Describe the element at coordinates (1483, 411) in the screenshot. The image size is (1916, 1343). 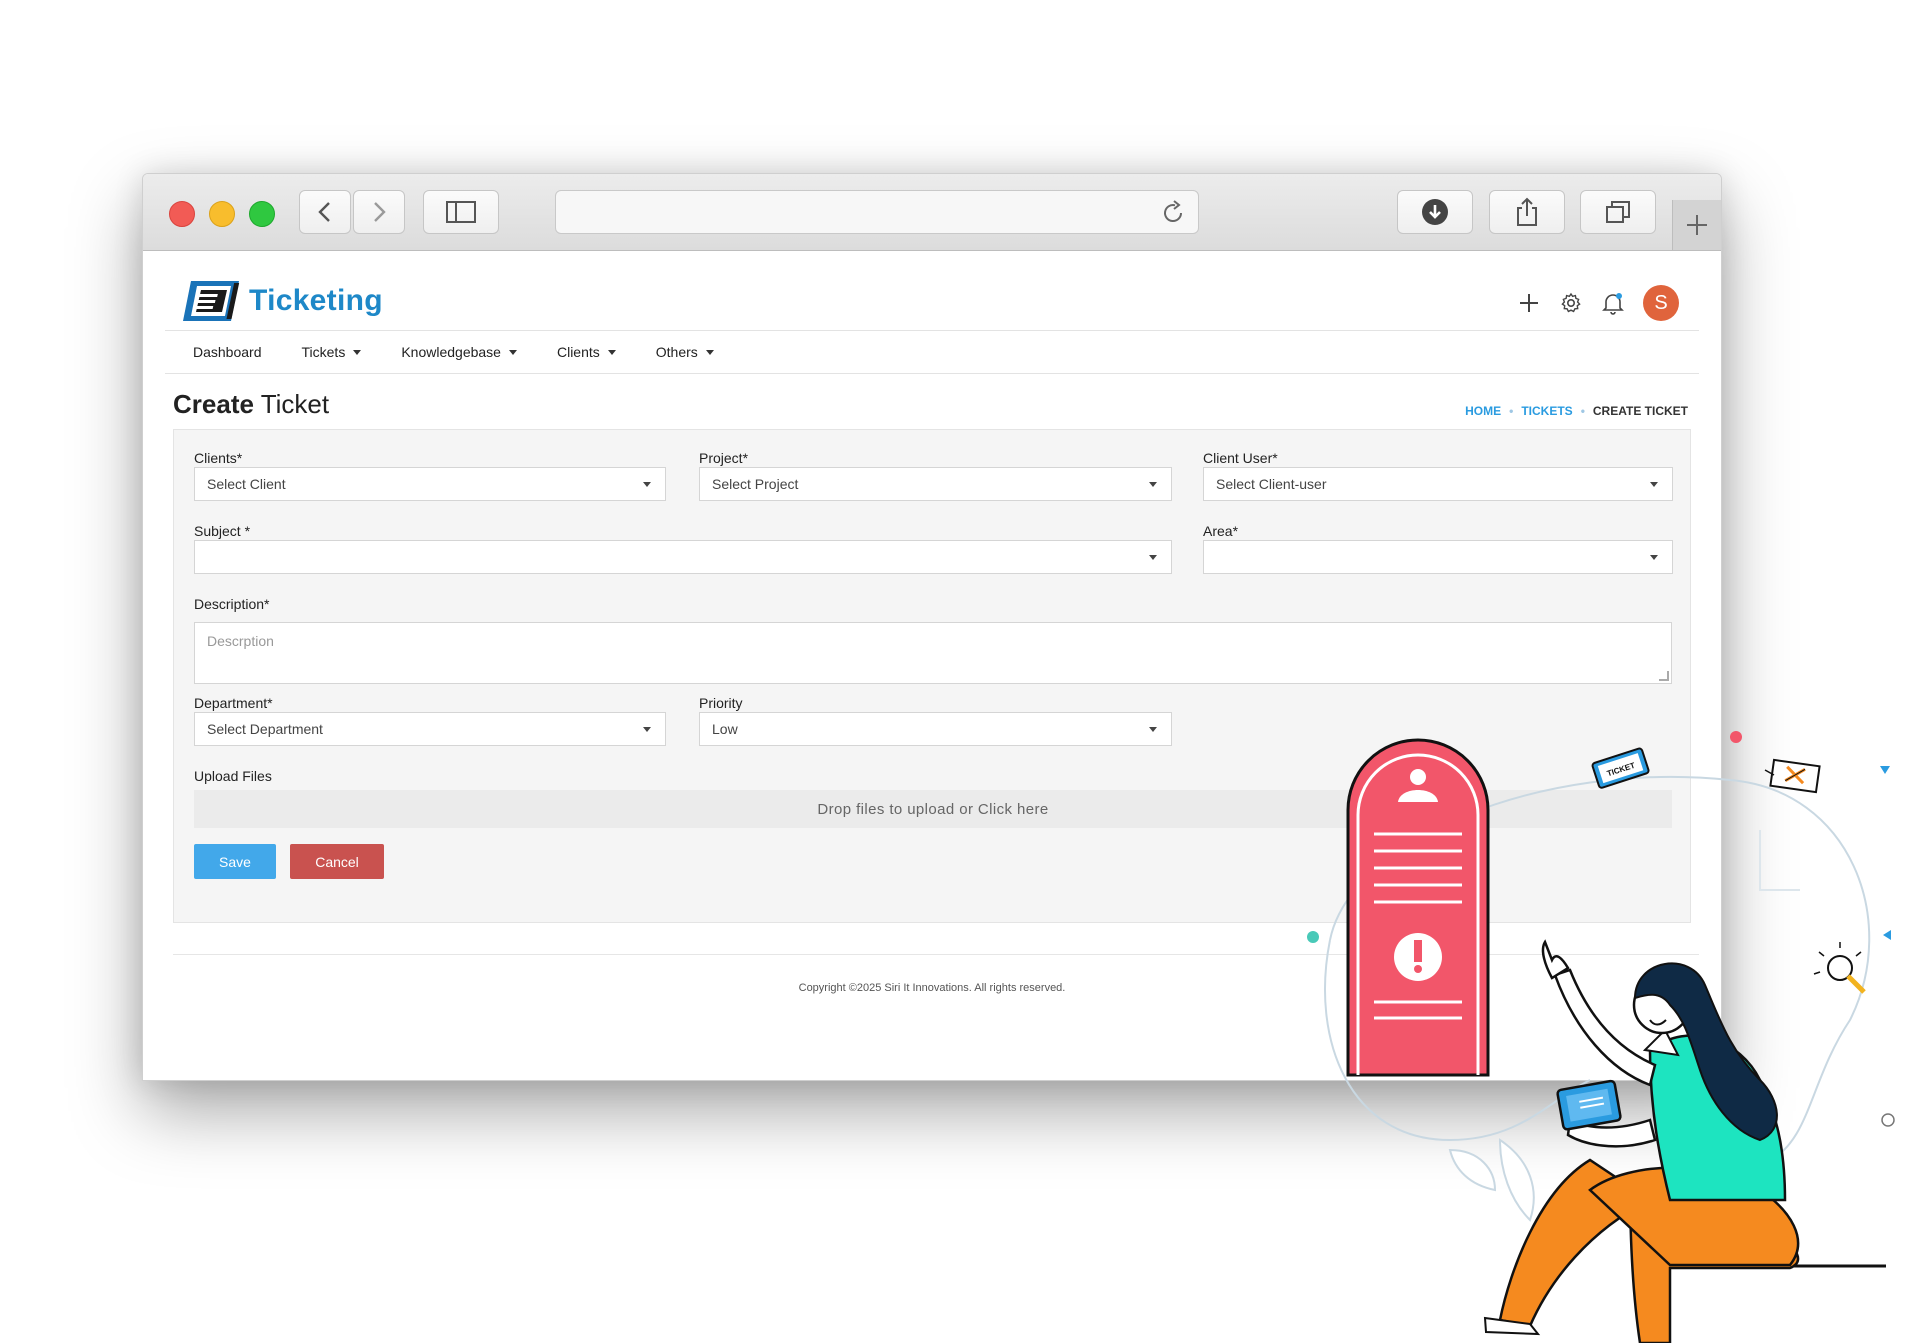
I see `breadcrumb-home: HOME` at that location.